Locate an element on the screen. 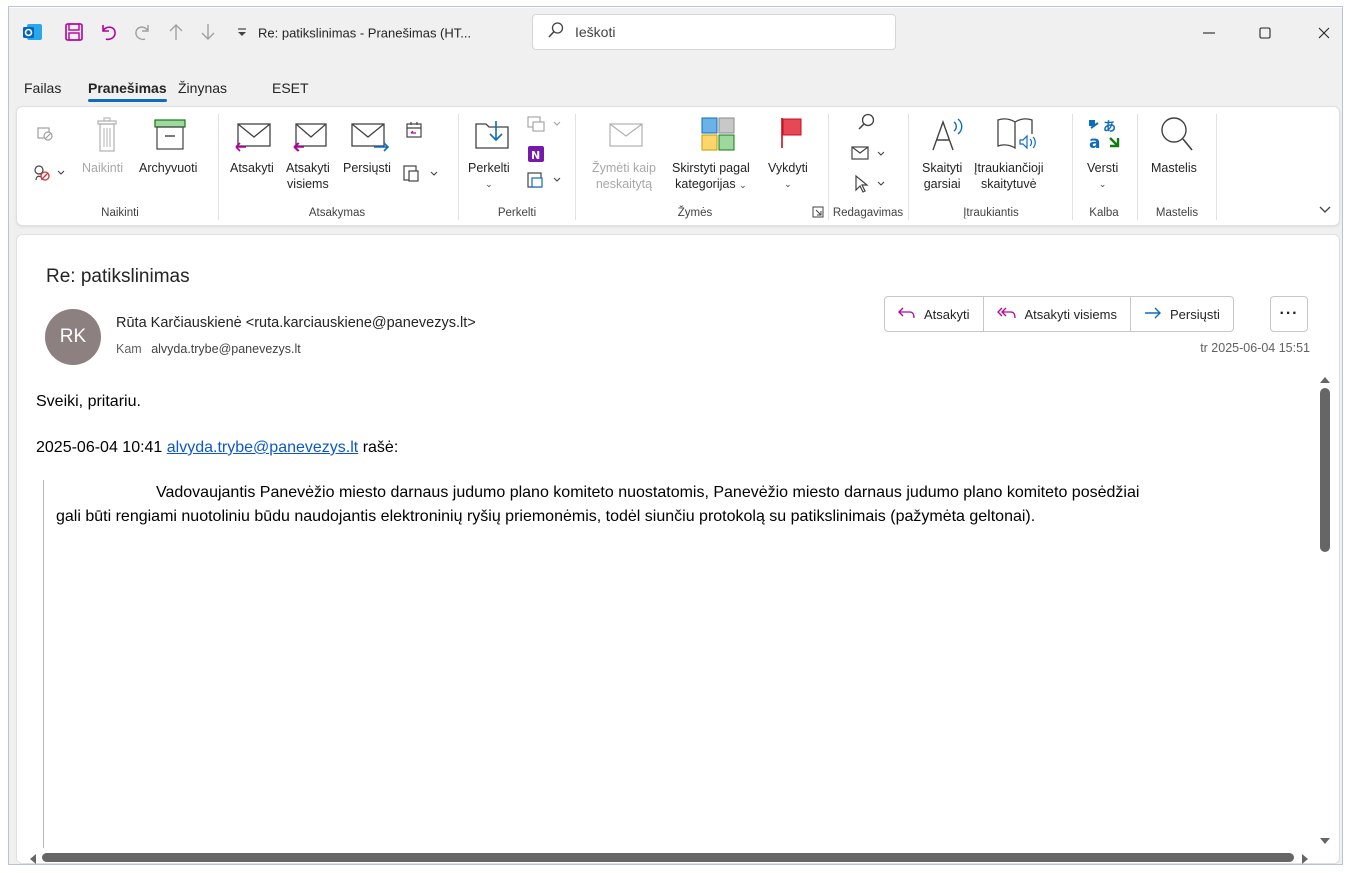 The width and height of the screenshot is (1351, 873). next-item-icon is located at coordinates (208, 32).